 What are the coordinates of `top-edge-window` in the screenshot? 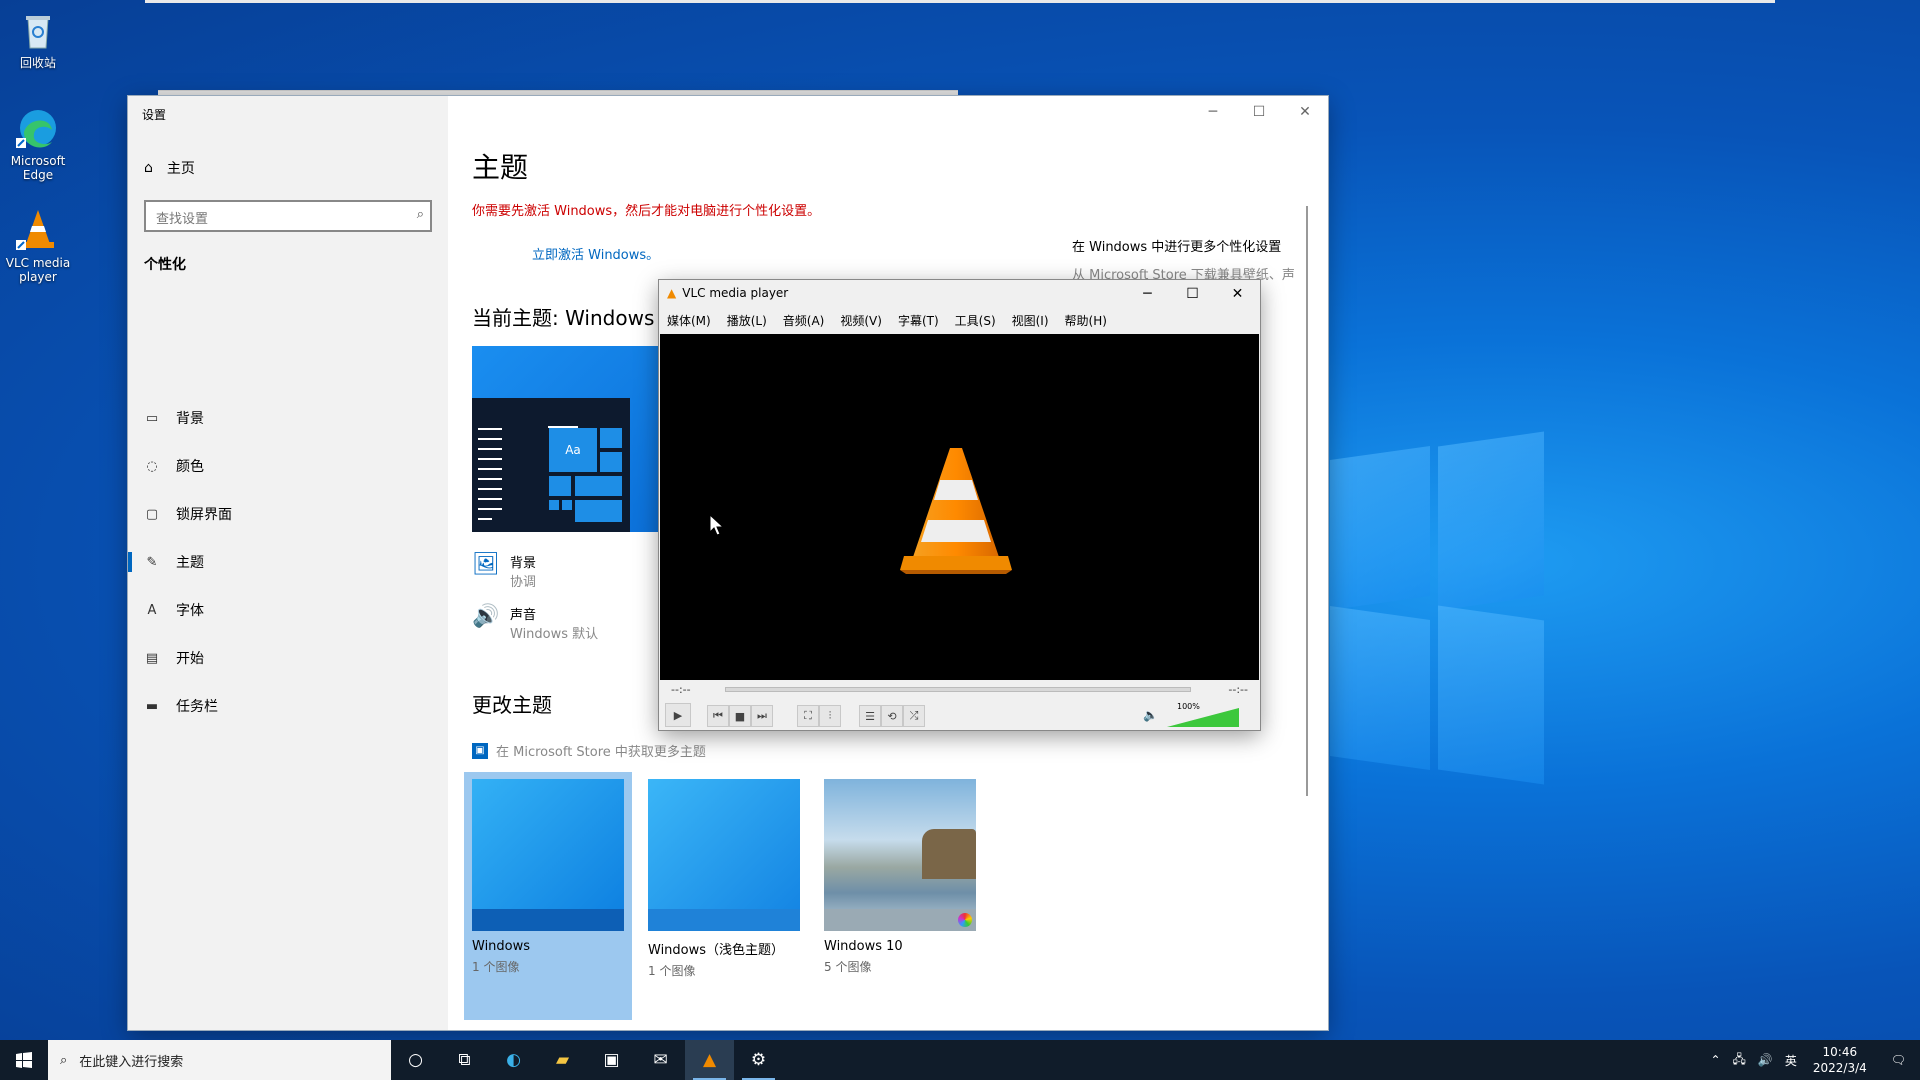 It's located at (960, 1).